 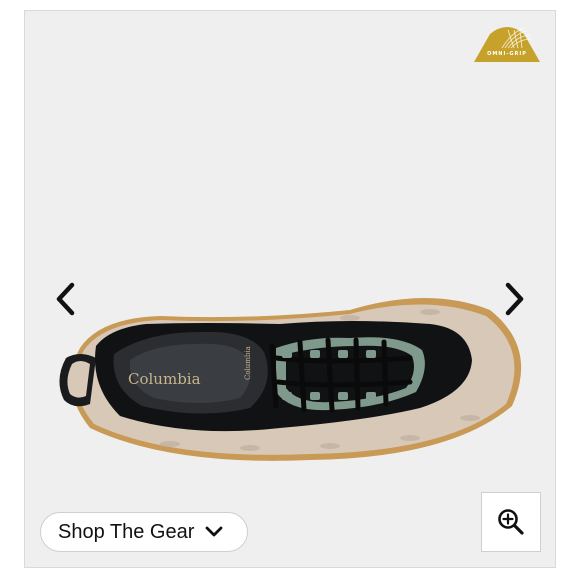 I want to click on omni-grip-badge: OMNI-GRIP, so click(x=507, y=43).